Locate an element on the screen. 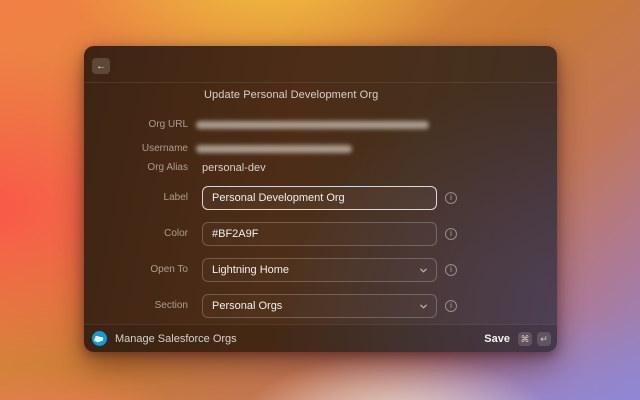 Image resolution: width=640 pixels, height=400 pixels. color-field-row: Color i is located at coordinates (320, 234).